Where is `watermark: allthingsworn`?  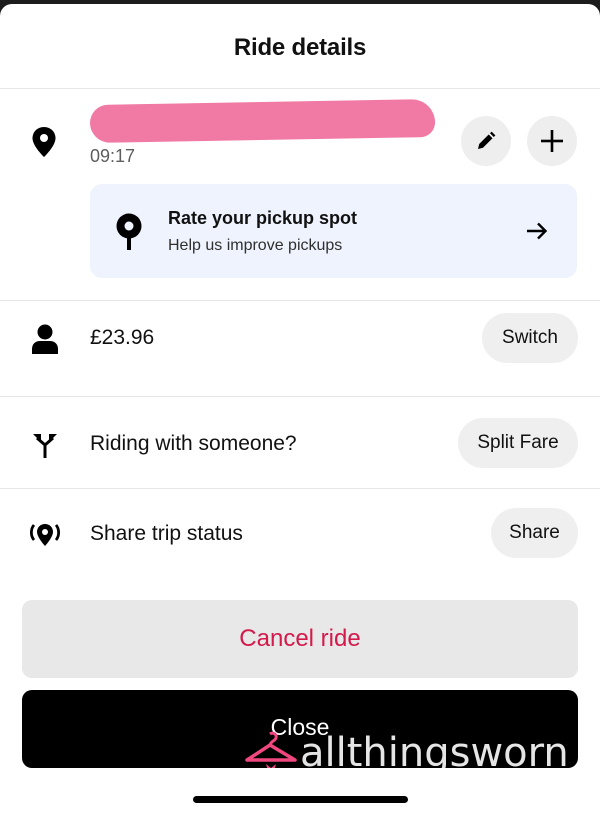
watermark: allthingsworn is located at coordinates (411, 749).